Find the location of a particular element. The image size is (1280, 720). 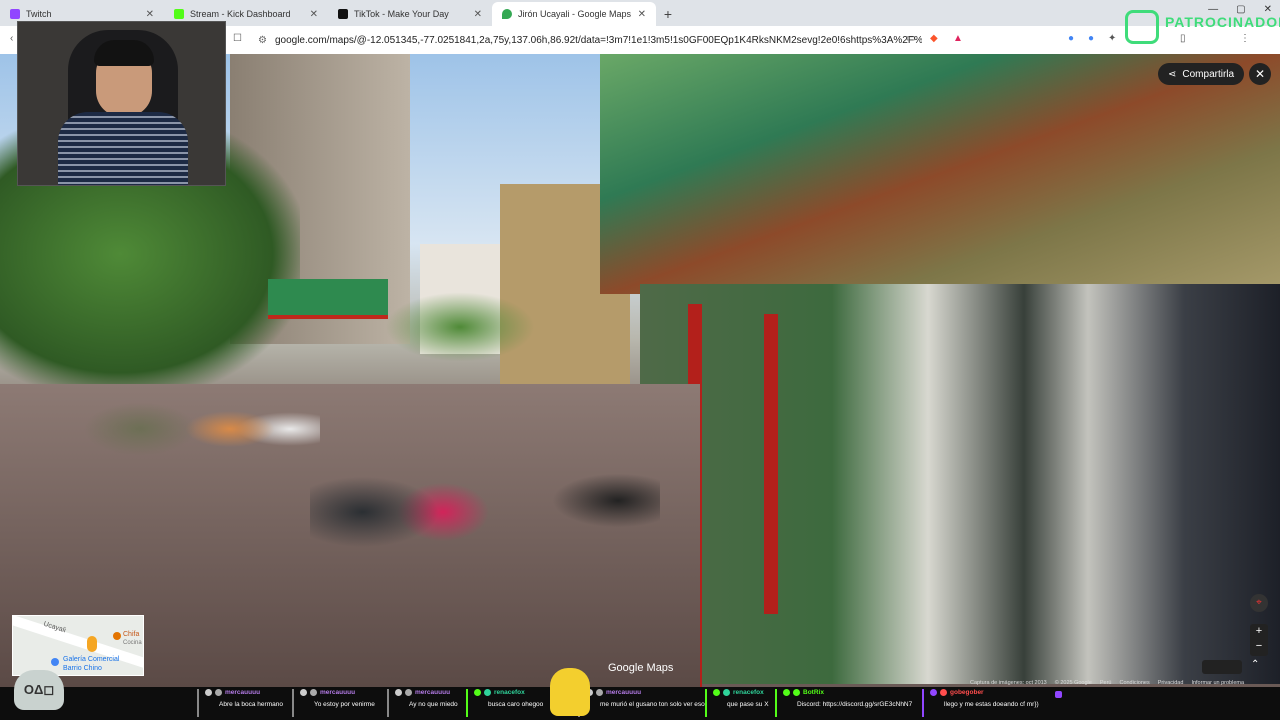

share-button: ⋖ Compartirla is located at coordinates (1201, 74).